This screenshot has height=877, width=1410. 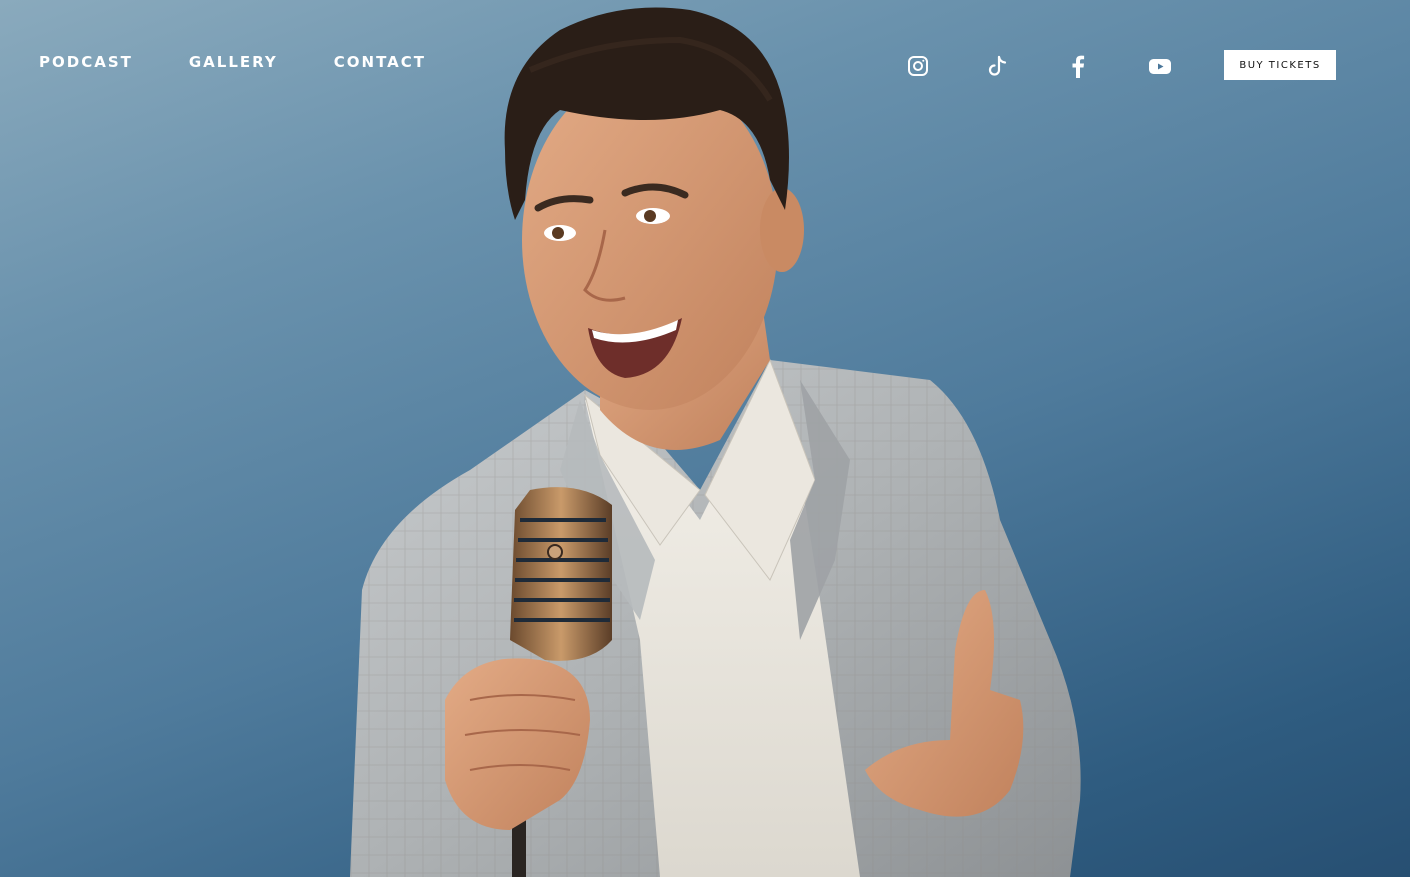 I want to click on nav-item-gallery: GALLERY, so click(x=233, y=62).